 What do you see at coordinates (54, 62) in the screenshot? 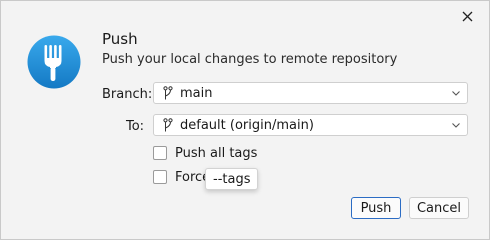
I see `fork-icon` at bounding box center [54, 62].